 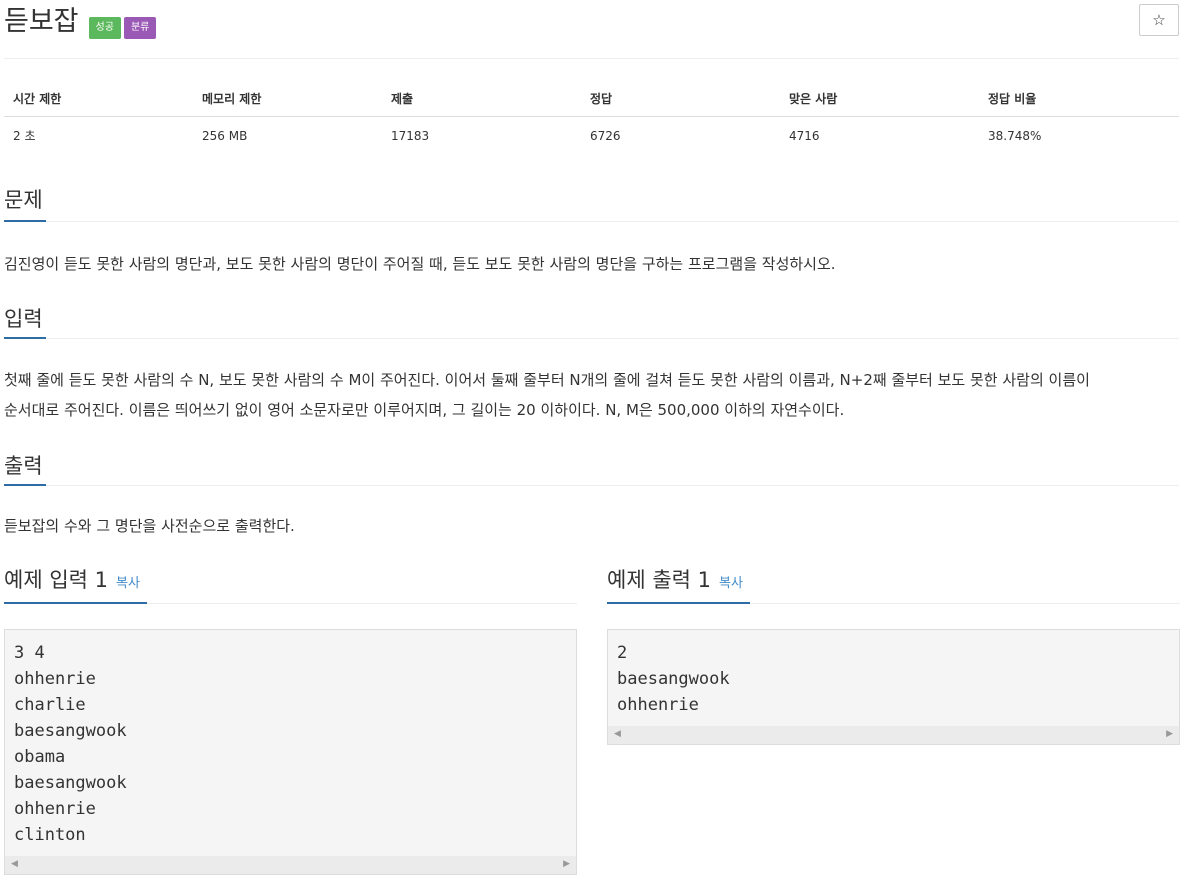 What do you see at coordinates (879, 98) in the screenshot?
I see `header-solved-users: 맞은 사람` at bounding box center [879, 98].